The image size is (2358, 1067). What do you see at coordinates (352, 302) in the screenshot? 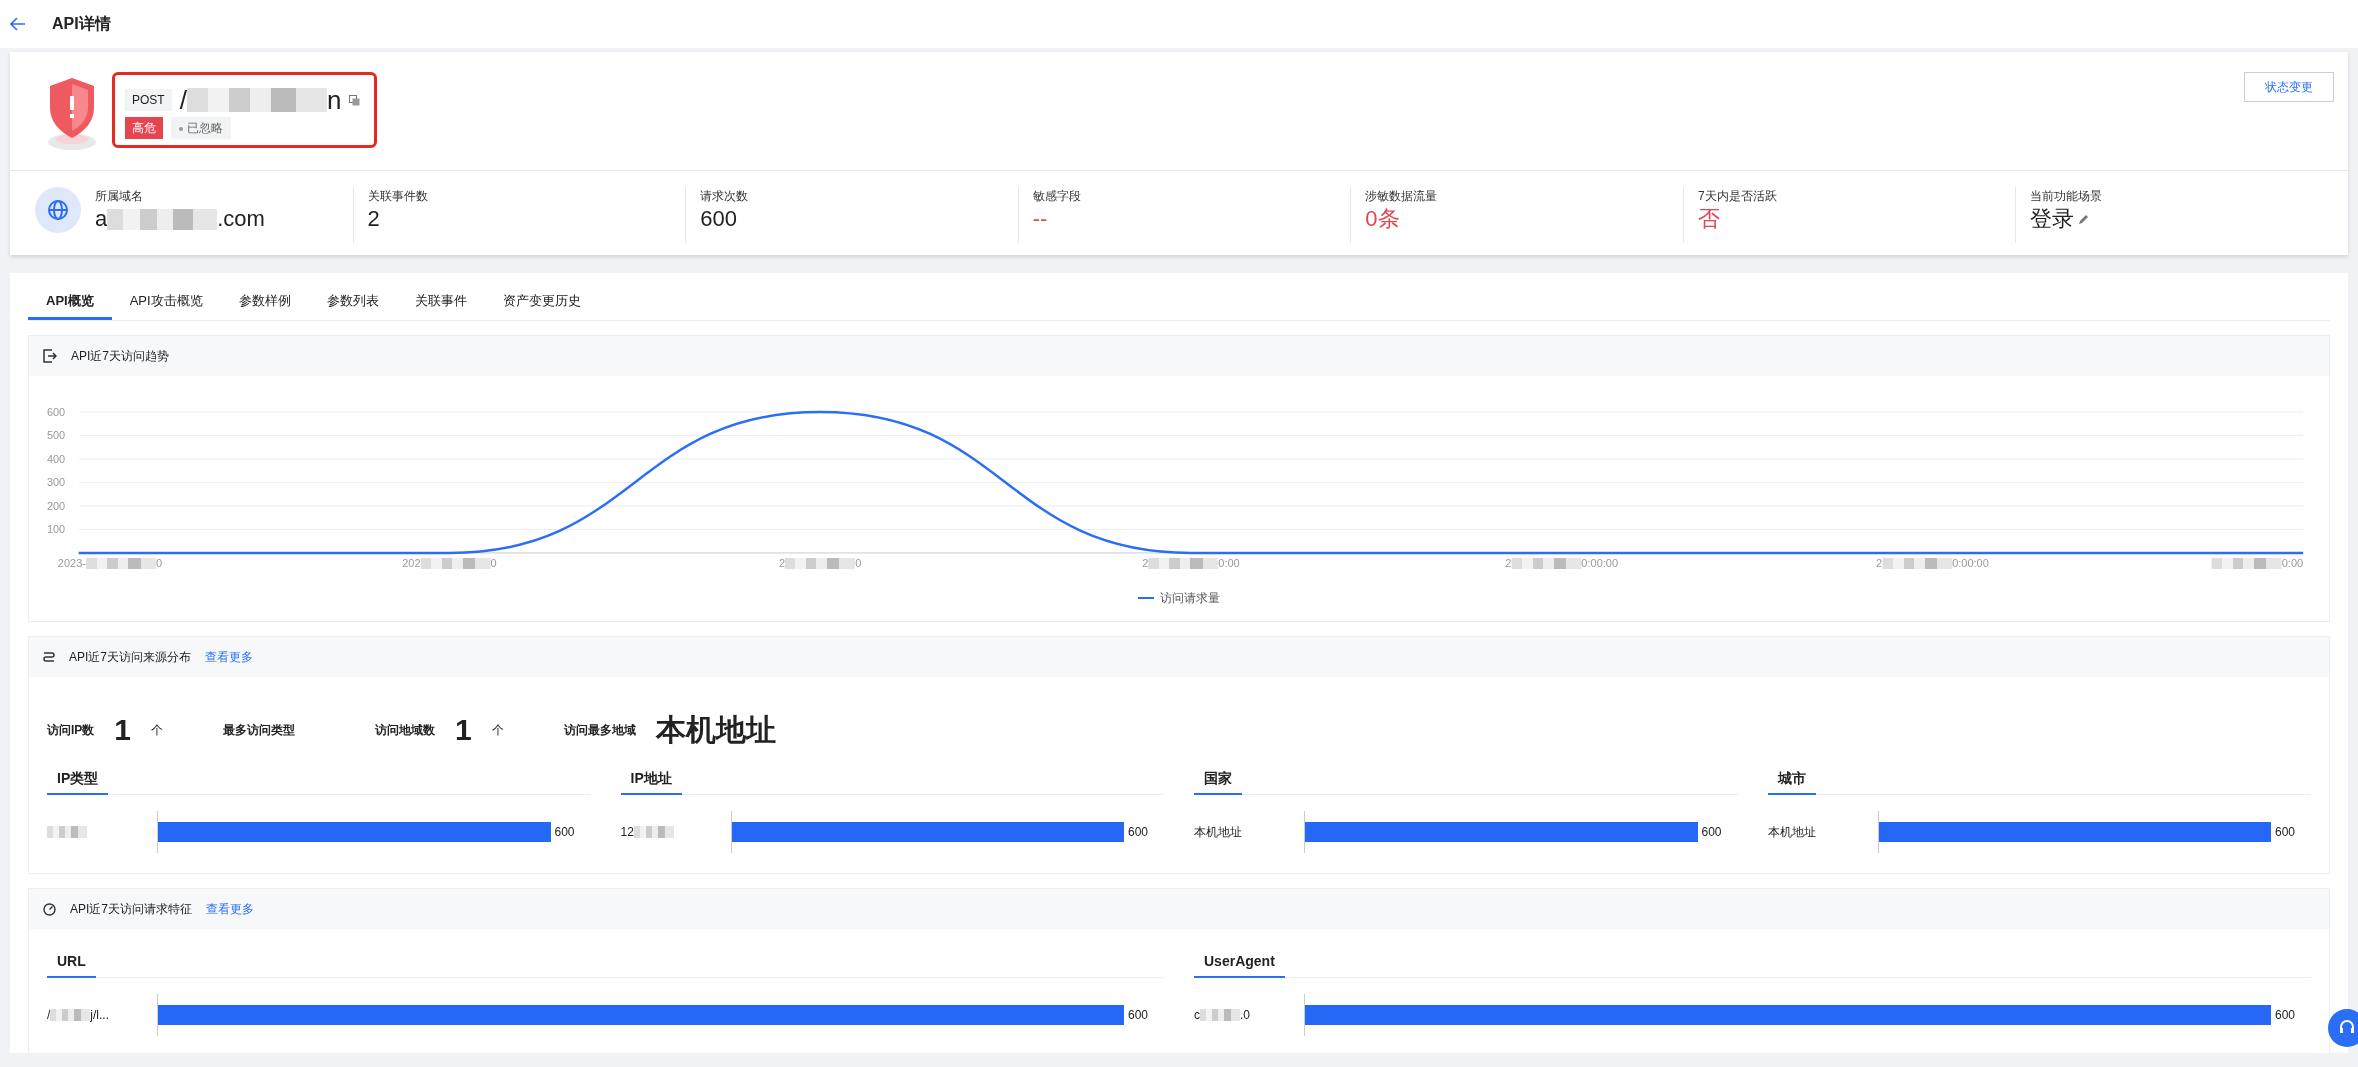
I see `tab: 参数列表` at bounding box center [352, 302].